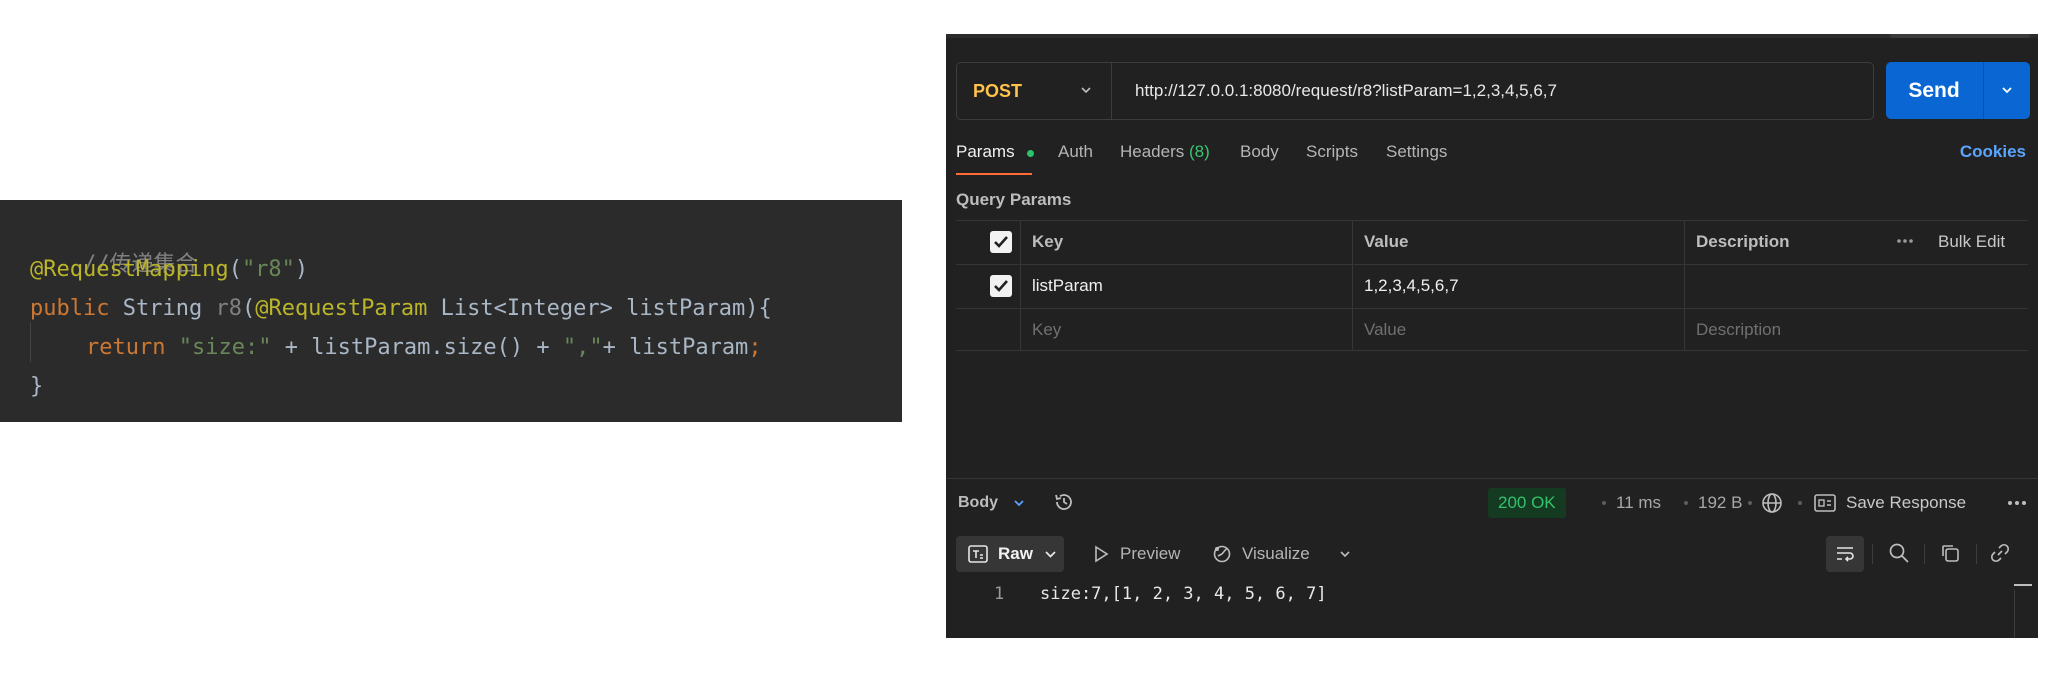 Image resolution: width=2063 pixels, height=681 pixels. I want to click on raw-label: Raw, so click(1015, 553).